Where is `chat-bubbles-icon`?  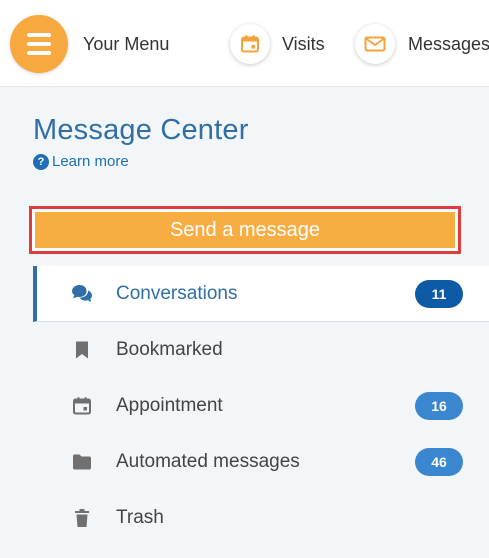
chat-bubbles-icon is located at coordinates (82, 294).